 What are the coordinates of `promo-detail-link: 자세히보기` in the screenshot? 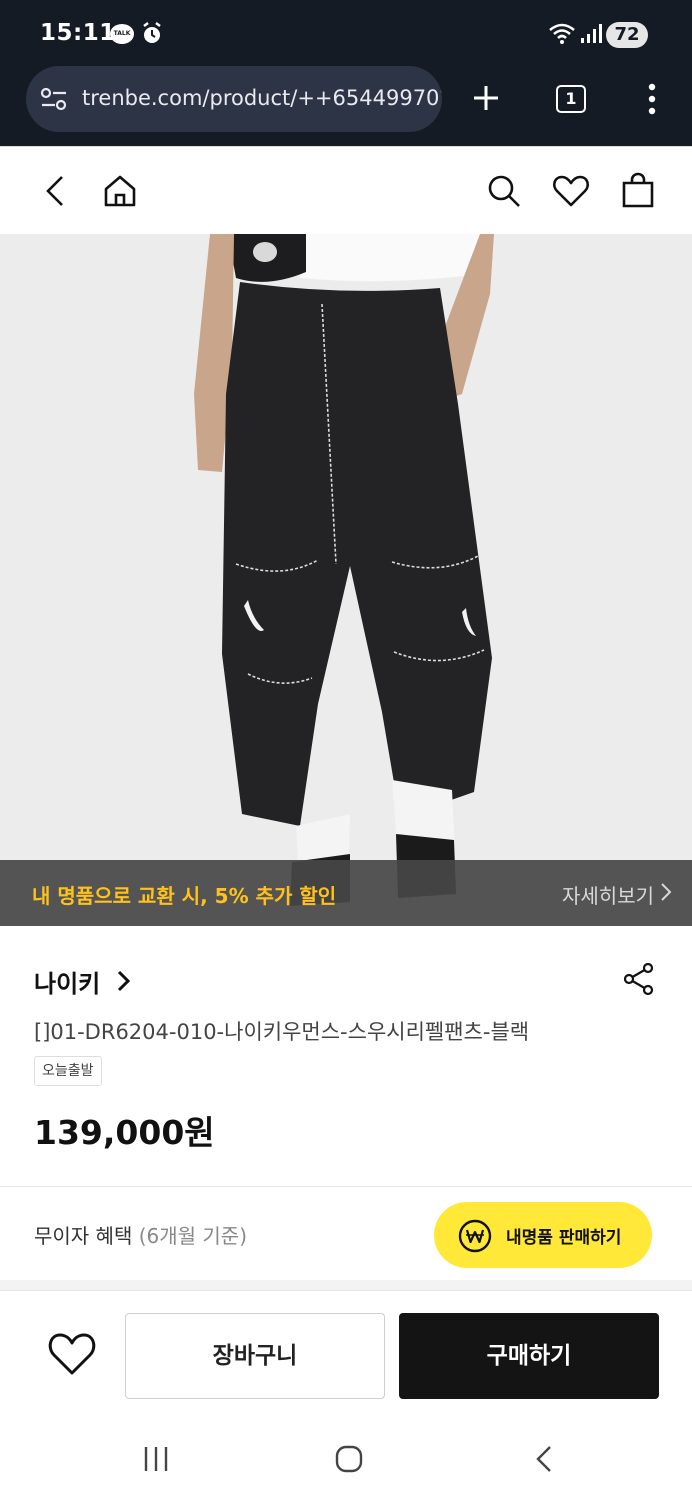 It's located at (608, 894).